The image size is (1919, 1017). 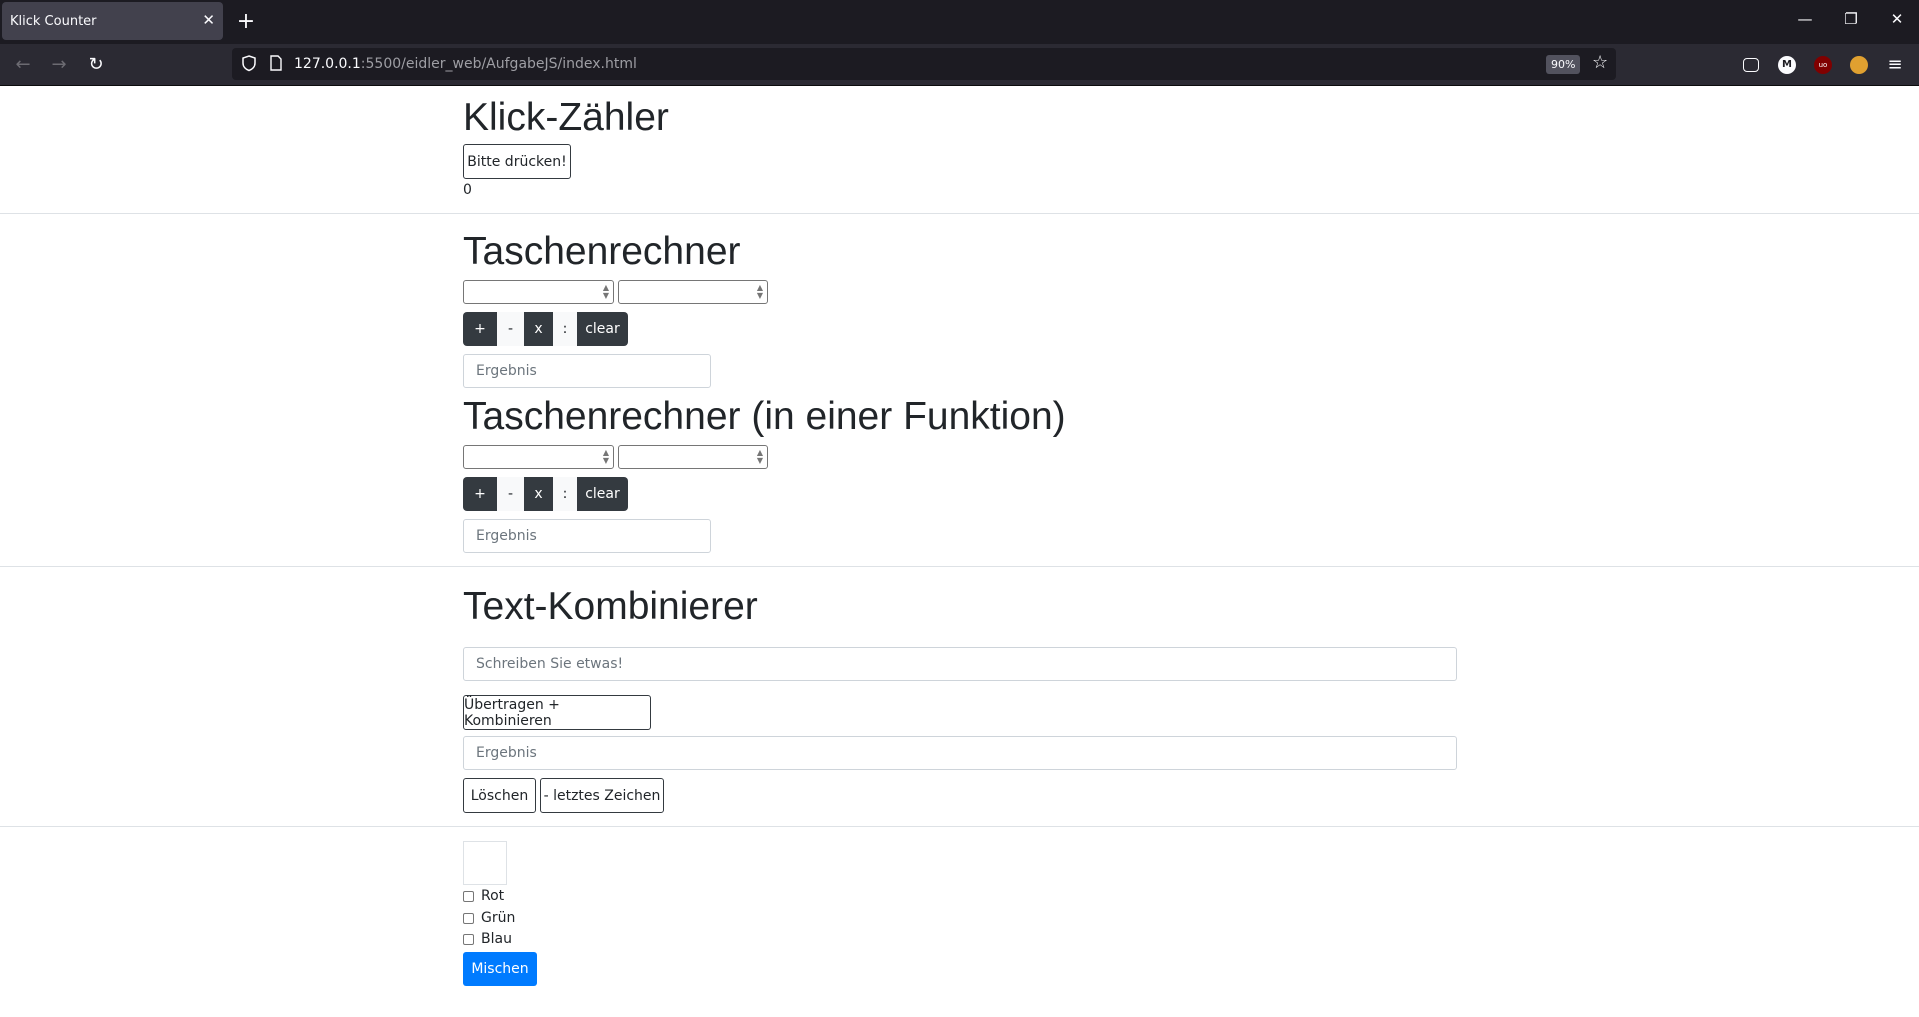 What do you see at coordinates (96, 65) in the screenshot?
I see `reload-icon: ↻` at bounding box center [96, 65].